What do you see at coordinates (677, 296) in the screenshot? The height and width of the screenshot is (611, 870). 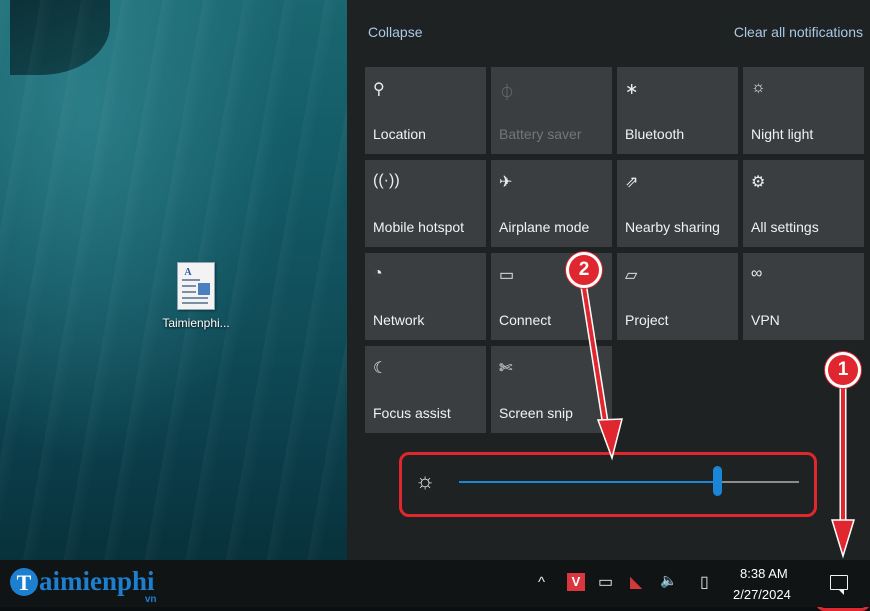 I see `tile-project: ▱ Project` at bounding box center [677, 296].